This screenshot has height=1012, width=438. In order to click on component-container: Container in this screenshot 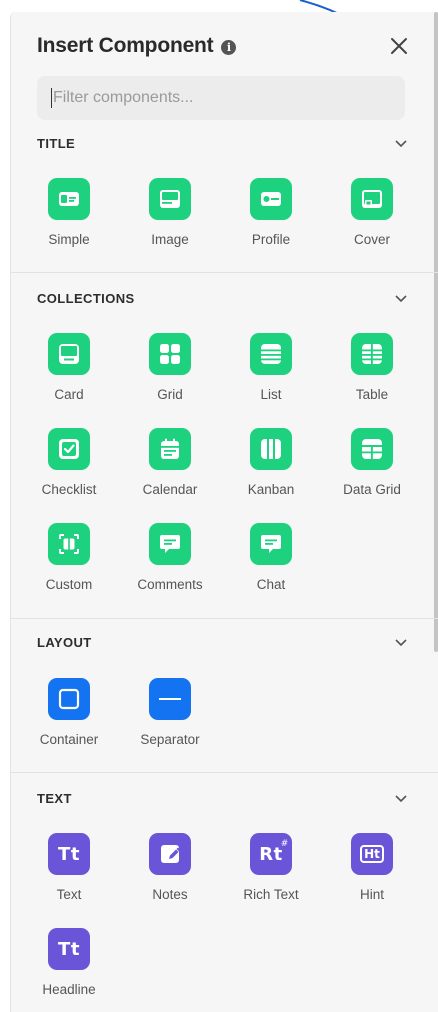, I will do `click(69, 718)`.